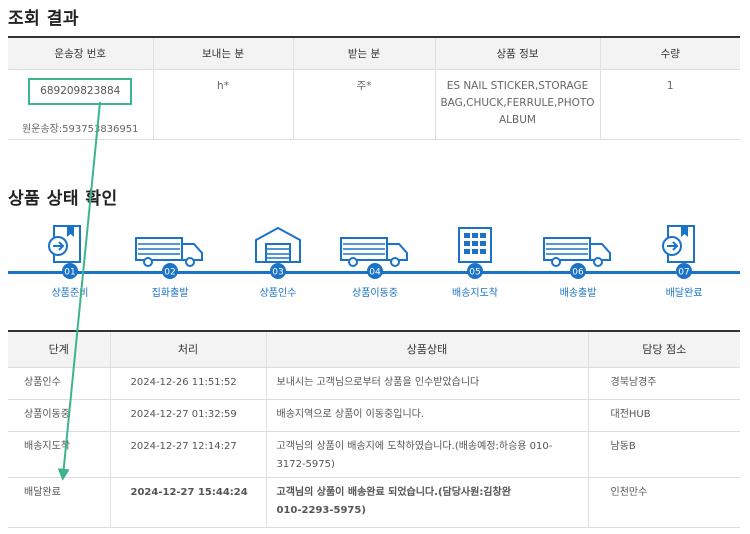  What do you see at coordinates (188, 415) in the screenshot?
I see `time-cell: 2024-12-27 01:32:59` at bounding box center [188, 415].